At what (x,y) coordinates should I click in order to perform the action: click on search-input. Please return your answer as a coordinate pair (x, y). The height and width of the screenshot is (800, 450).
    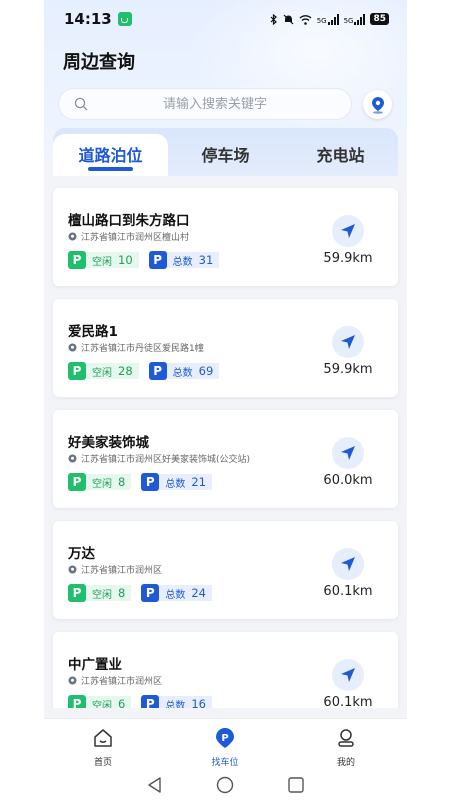
    Looking at the image, I should click on (205, 104).